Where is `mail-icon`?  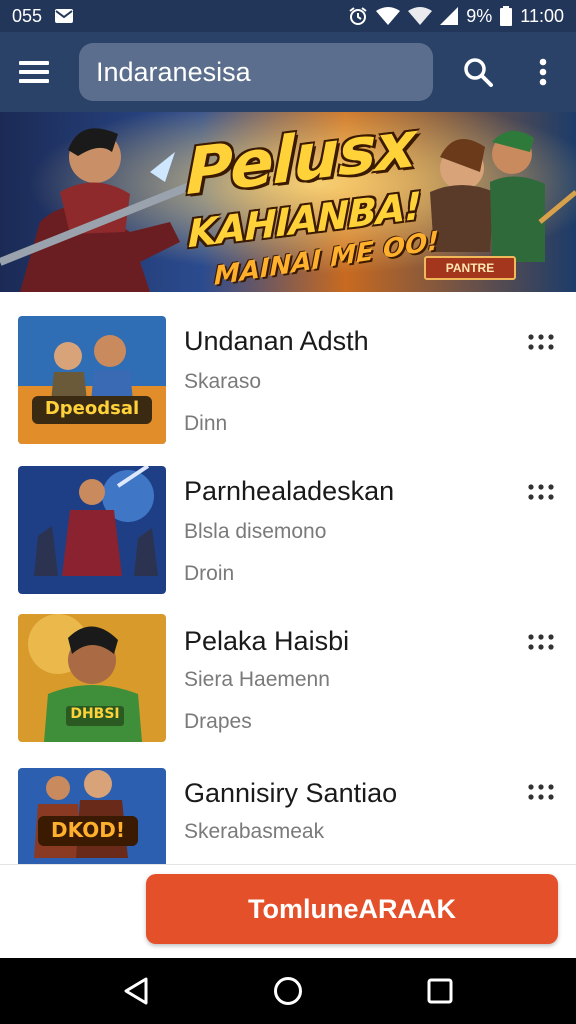
mail-icon is located at coordinates (64, 16).